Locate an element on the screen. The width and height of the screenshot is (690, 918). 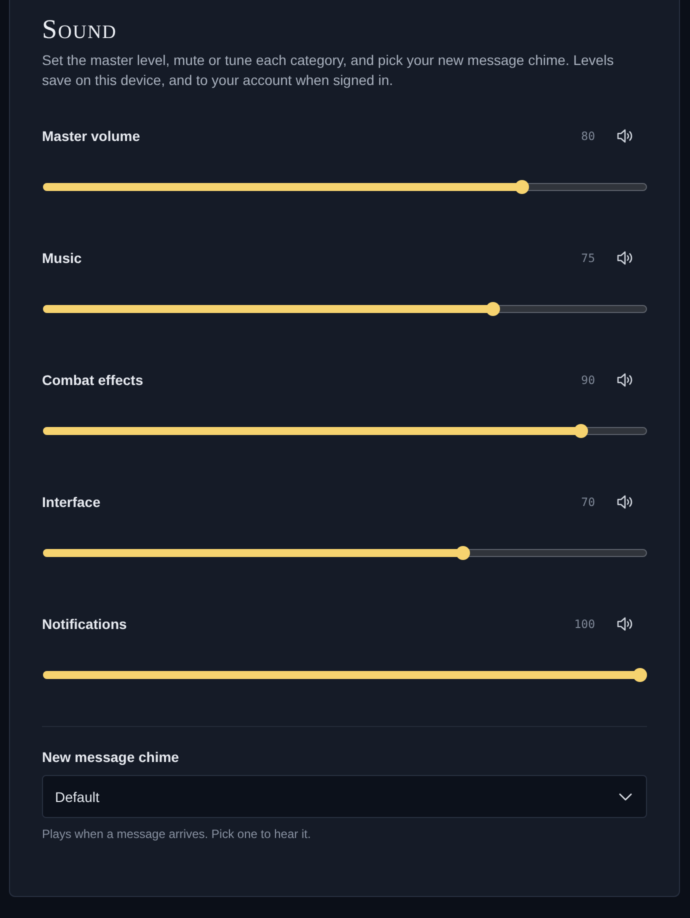
channel-label: Interface is located at coordinates (72, 502).